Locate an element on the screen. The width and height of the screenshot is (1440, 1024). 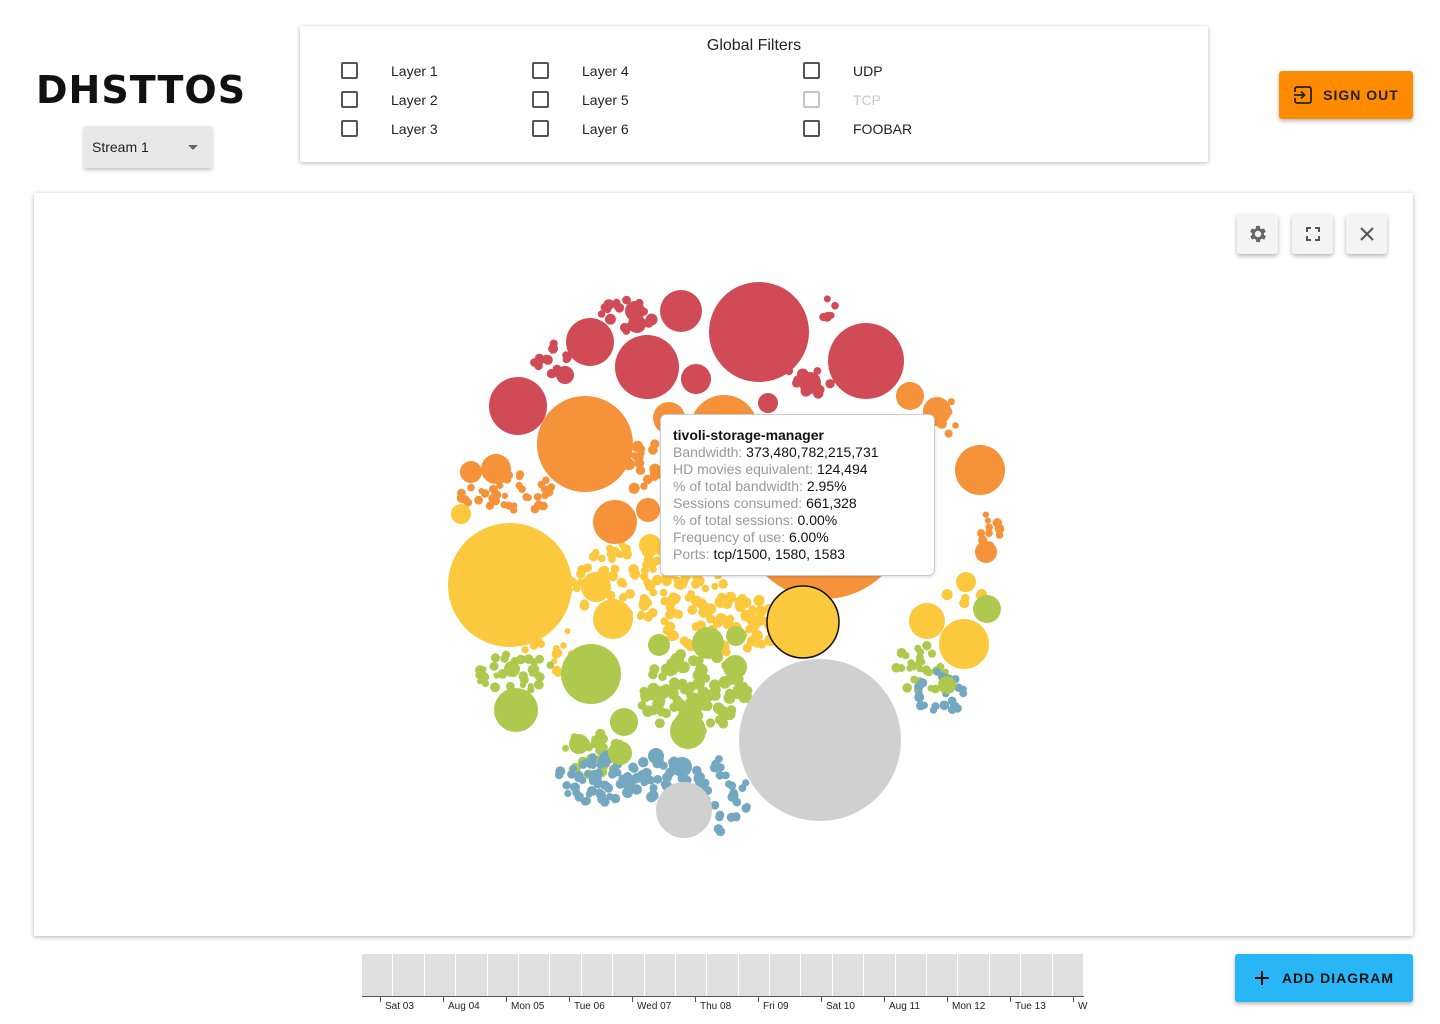
timeline-bars is located at coordinates (723, 975).